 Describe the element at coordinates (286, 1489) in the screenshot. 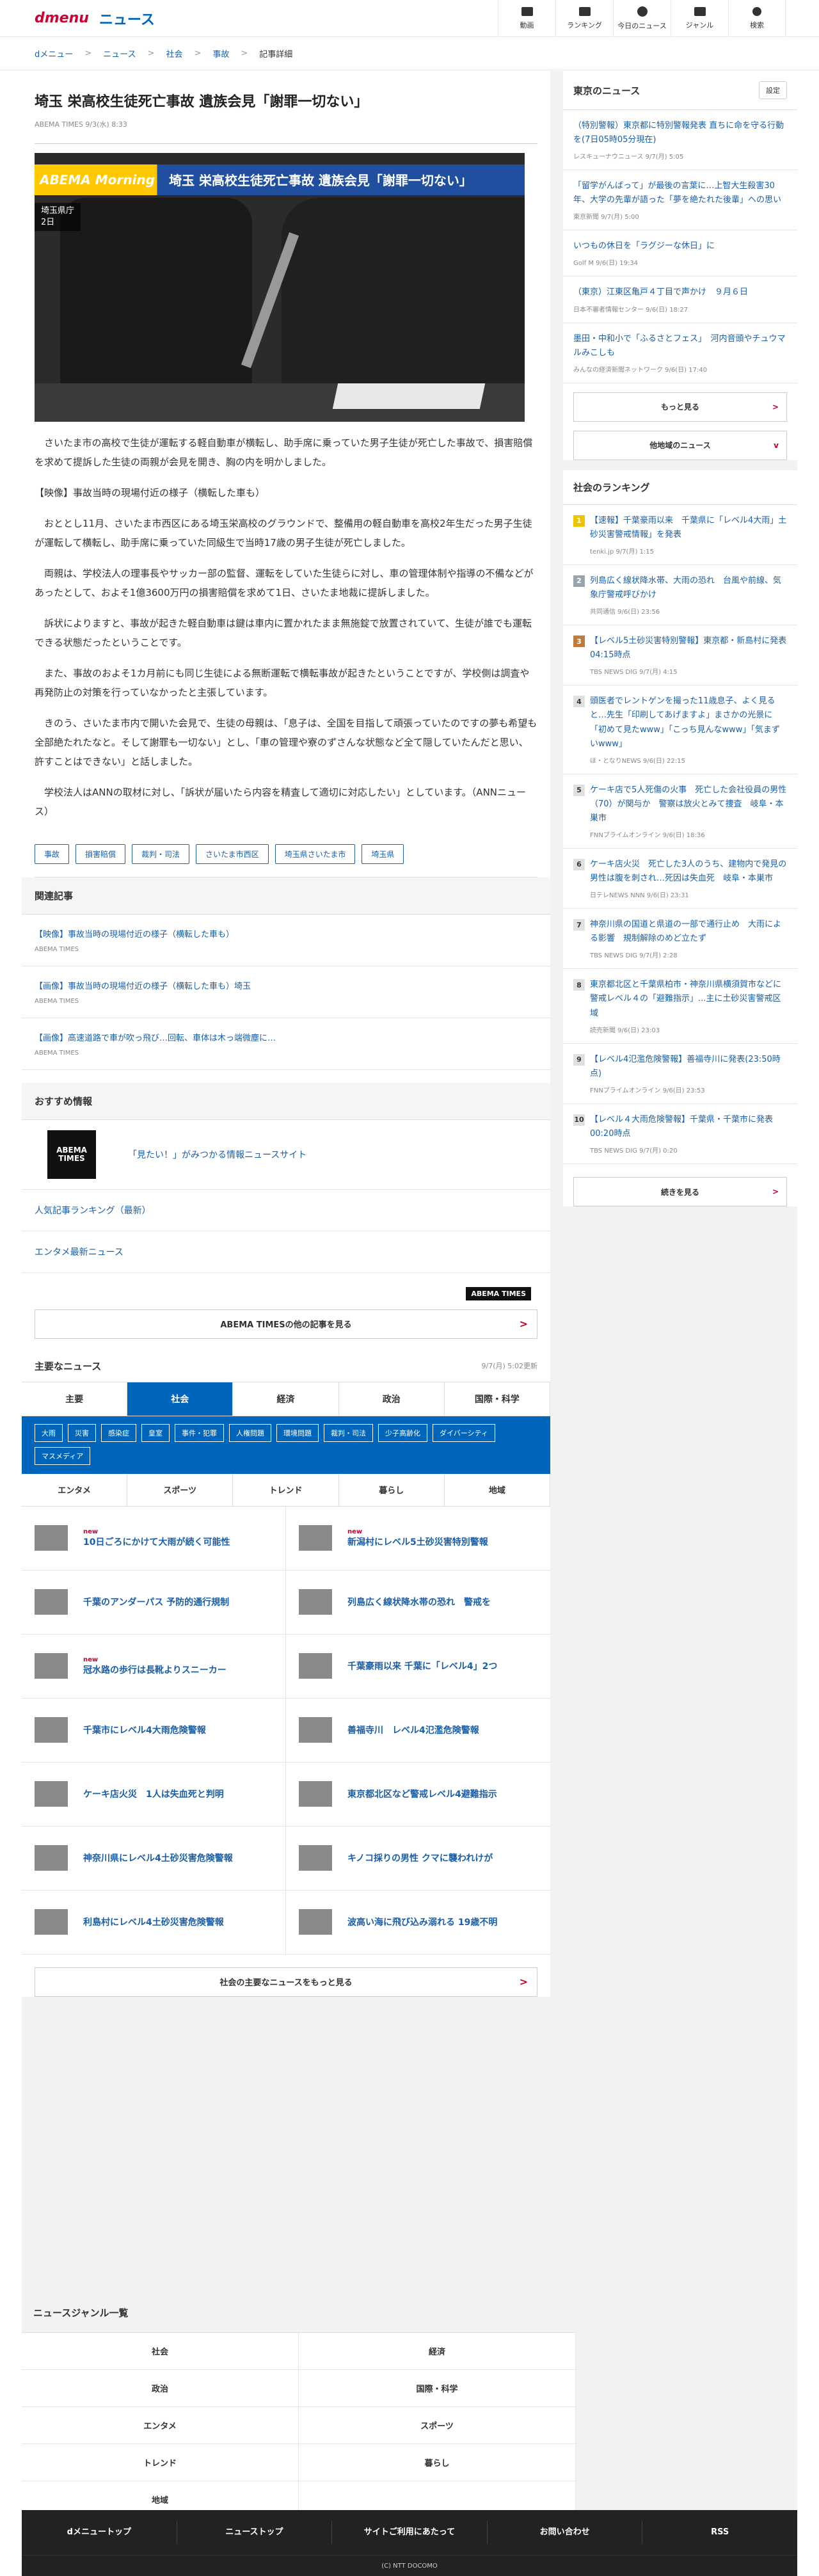

I see `tab-trend: トレンド` at that location.